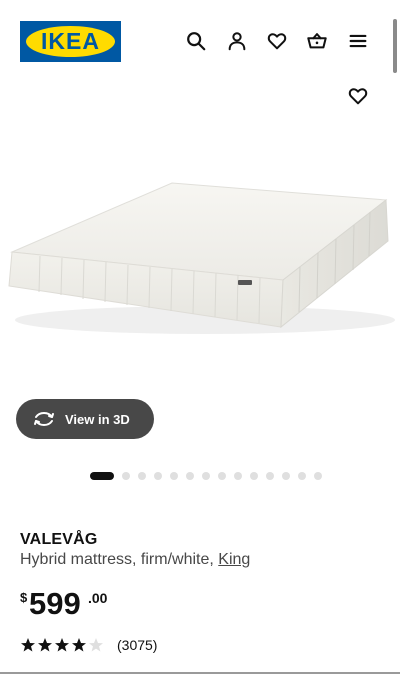 The image size is (400, 674). I want to click on view-in-3d-label: View in 3D, so click(97, 419).